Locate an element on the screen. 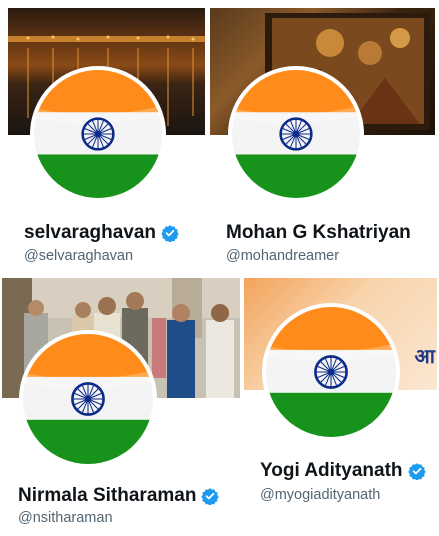  display-name: Nirmala Sitharaman is located at coordinates (118, 496).